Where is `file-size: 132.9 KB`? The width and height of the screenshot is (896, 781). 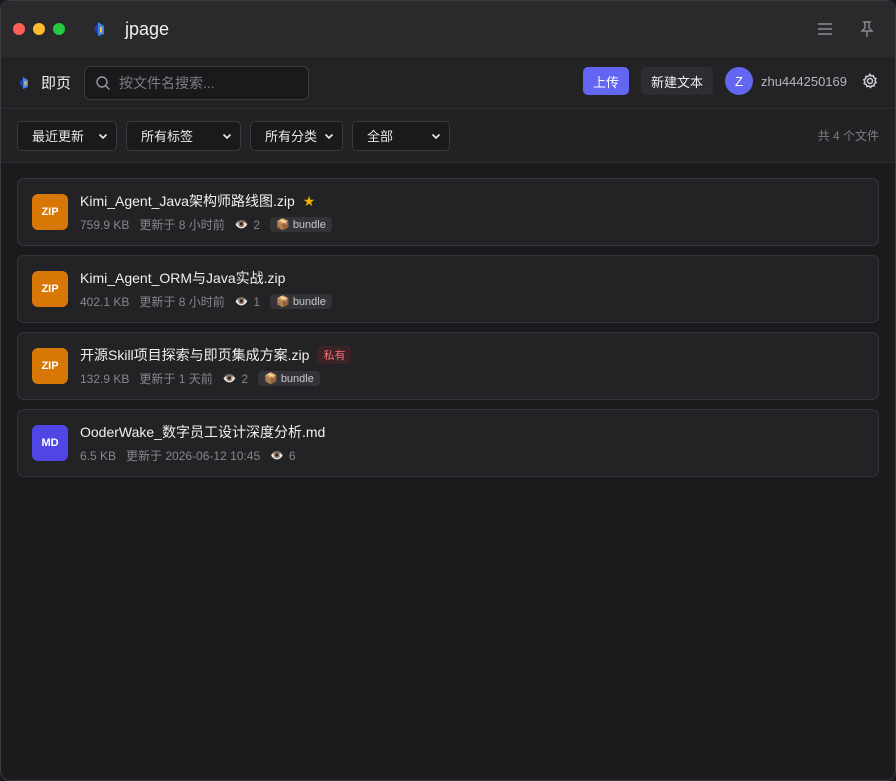
file-size: 132.9 KB is located at coordinates (105, 378).